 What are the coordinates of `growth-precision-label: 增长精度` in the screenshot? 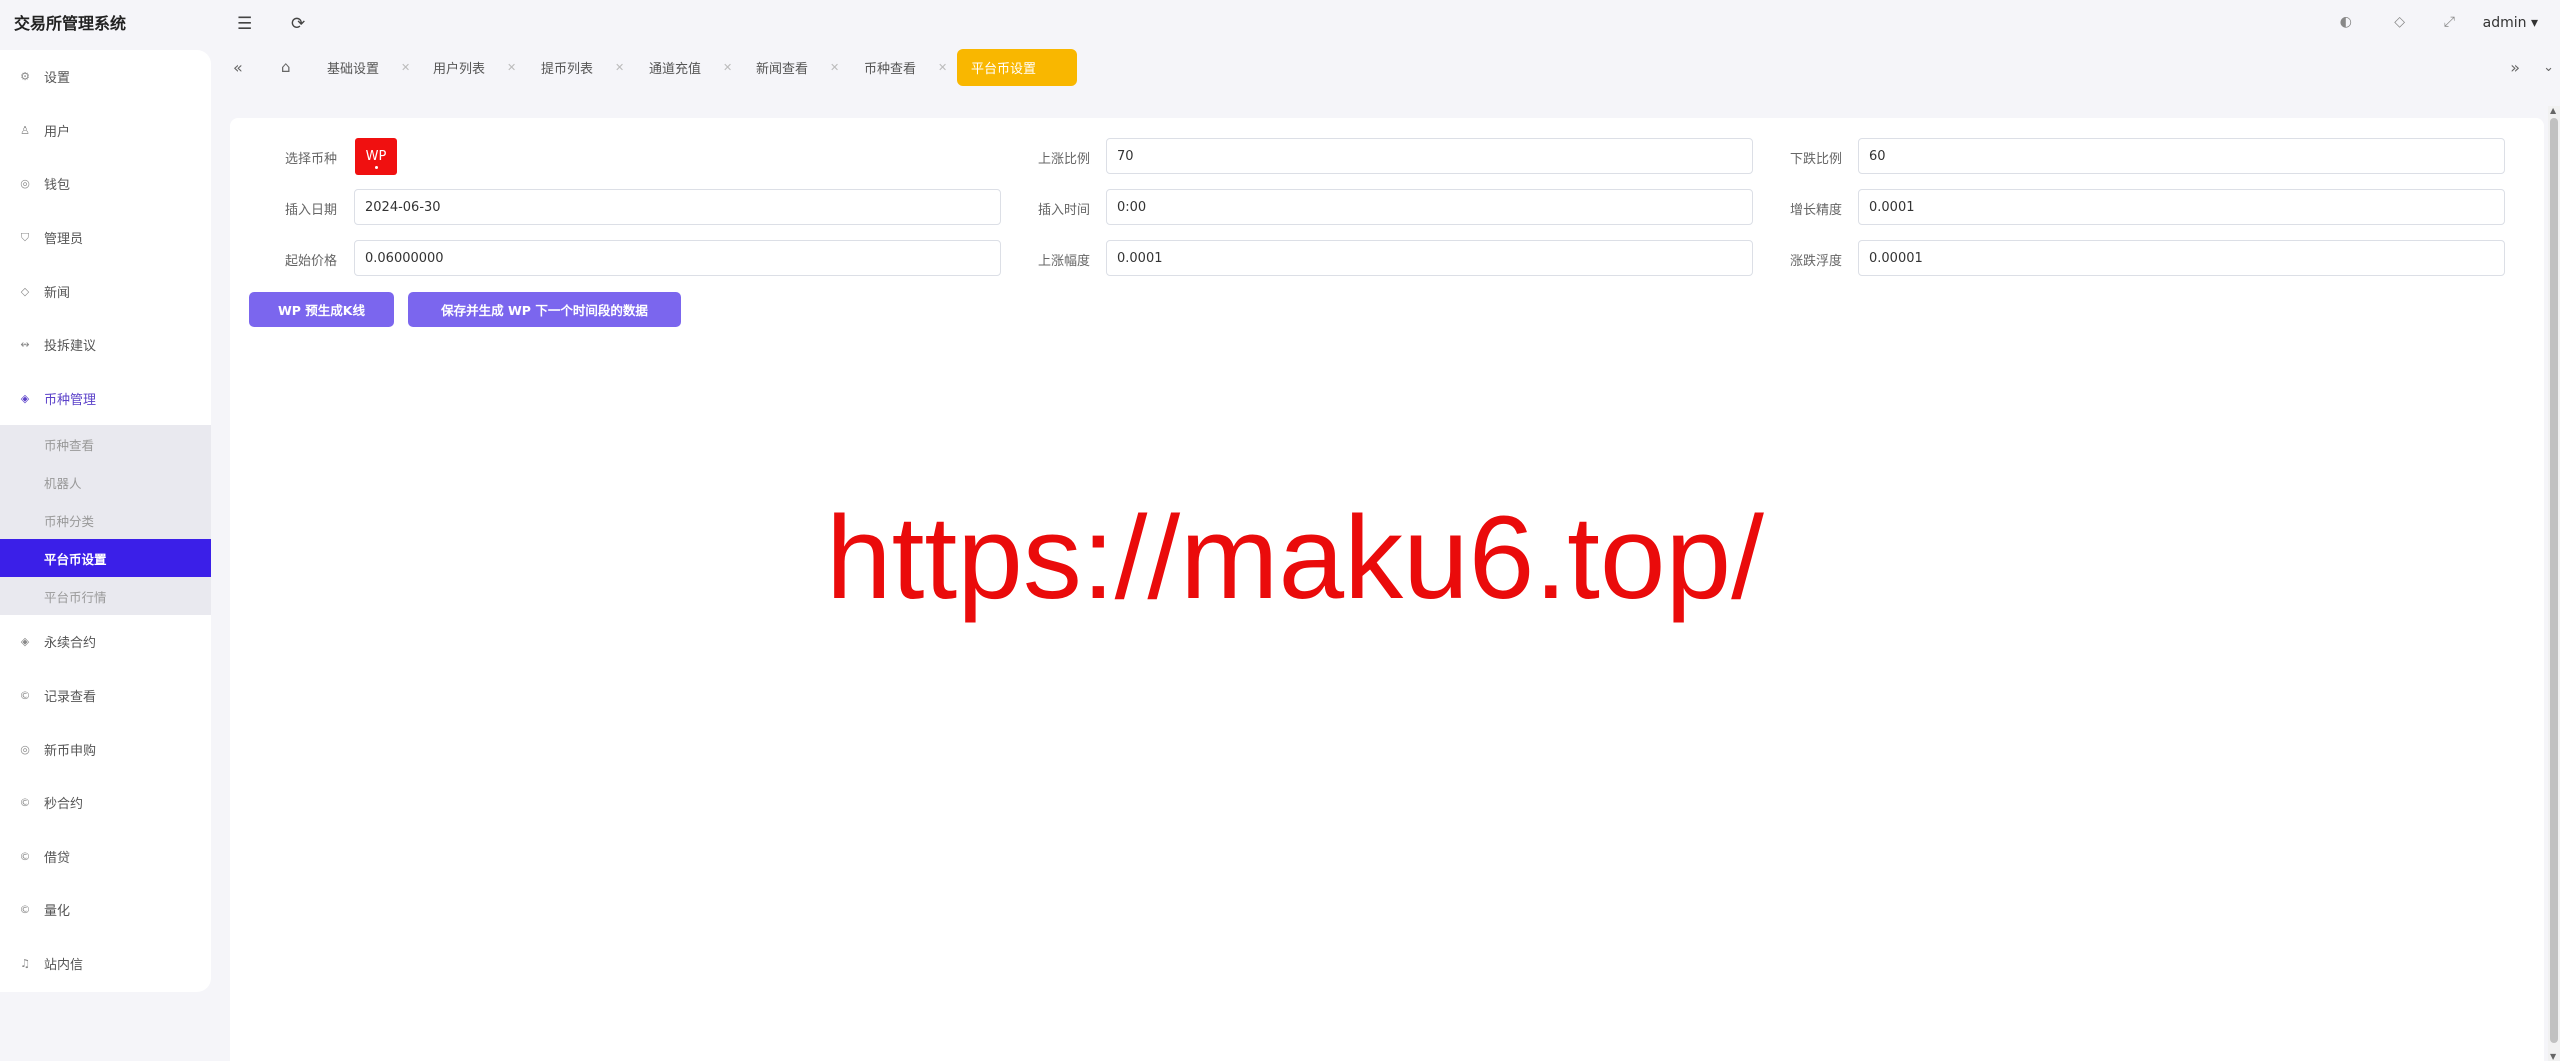 It's located at (1816, 210).